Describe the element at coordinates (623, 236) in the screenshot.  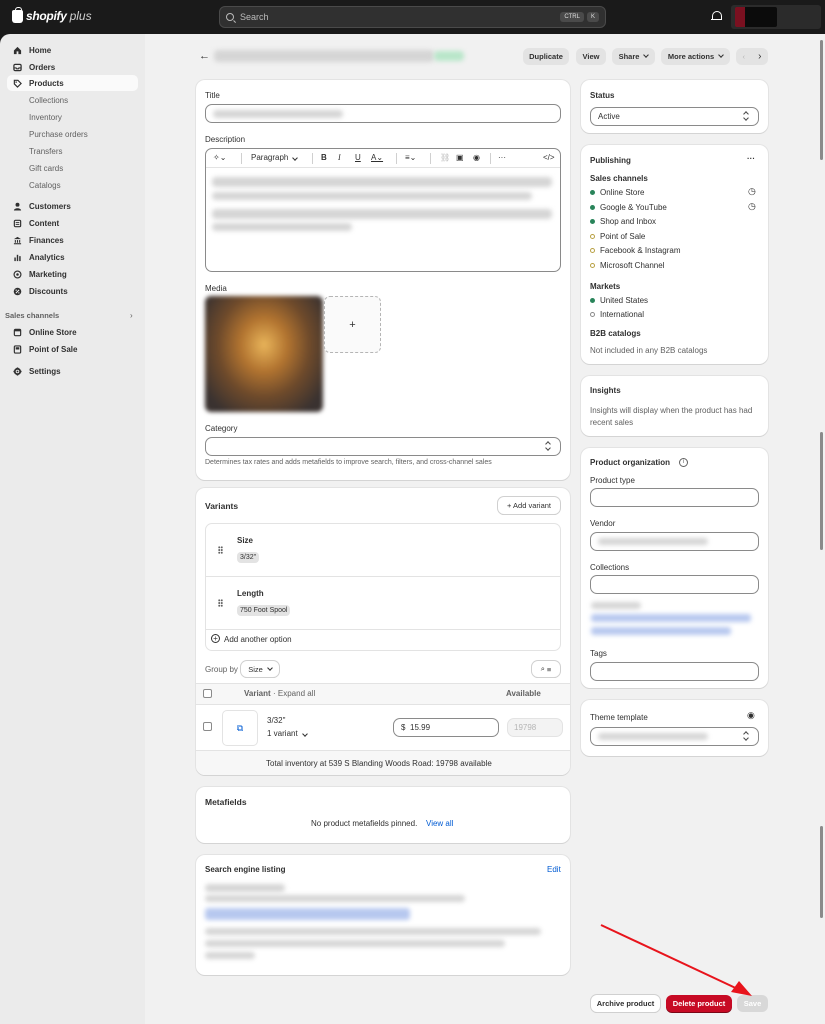
I see `channel-point-of-sale: Point of Sale` at that location.